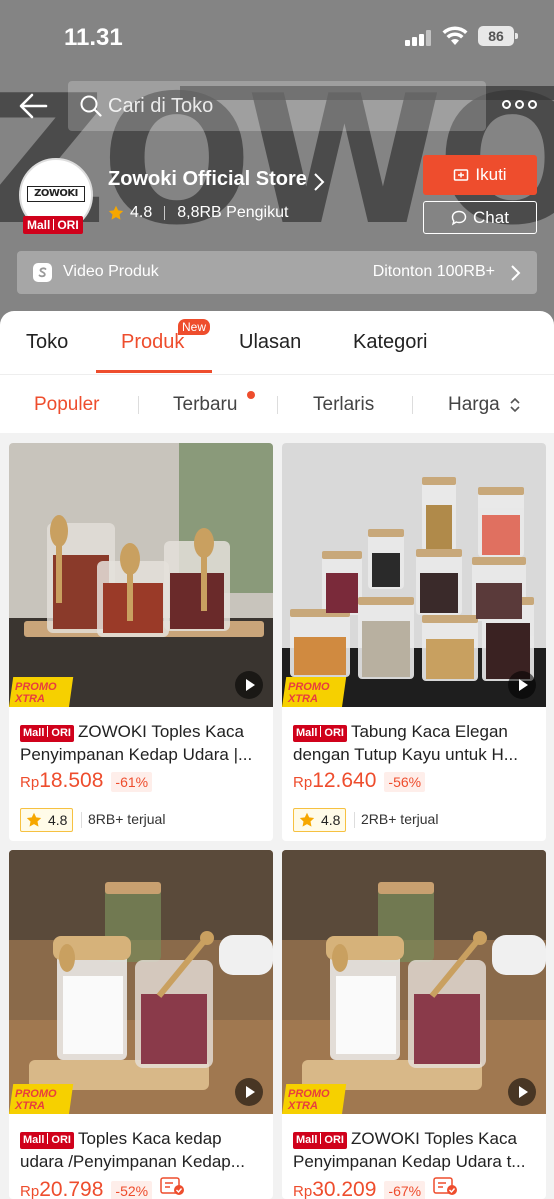 The image size is (554, 1199). I want to click on back-arrow-icon, so click(34, 106).